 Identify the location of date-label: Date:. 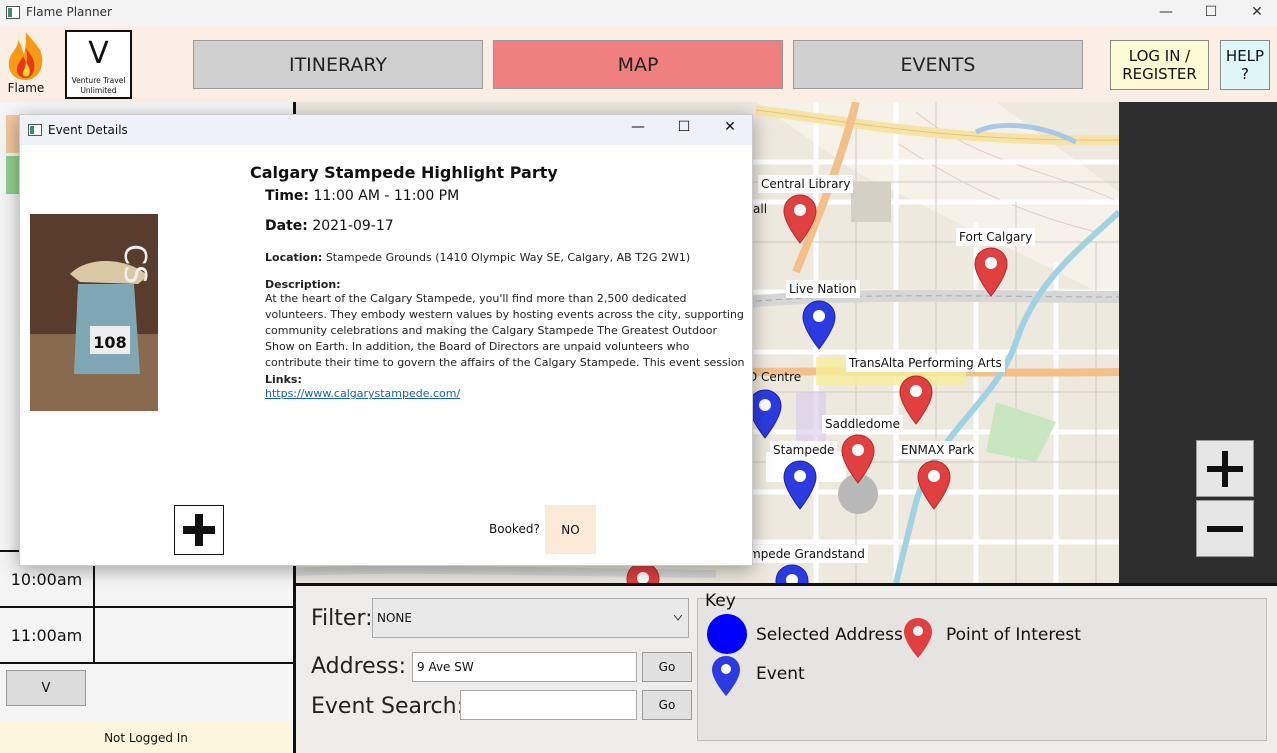
(286, 226).